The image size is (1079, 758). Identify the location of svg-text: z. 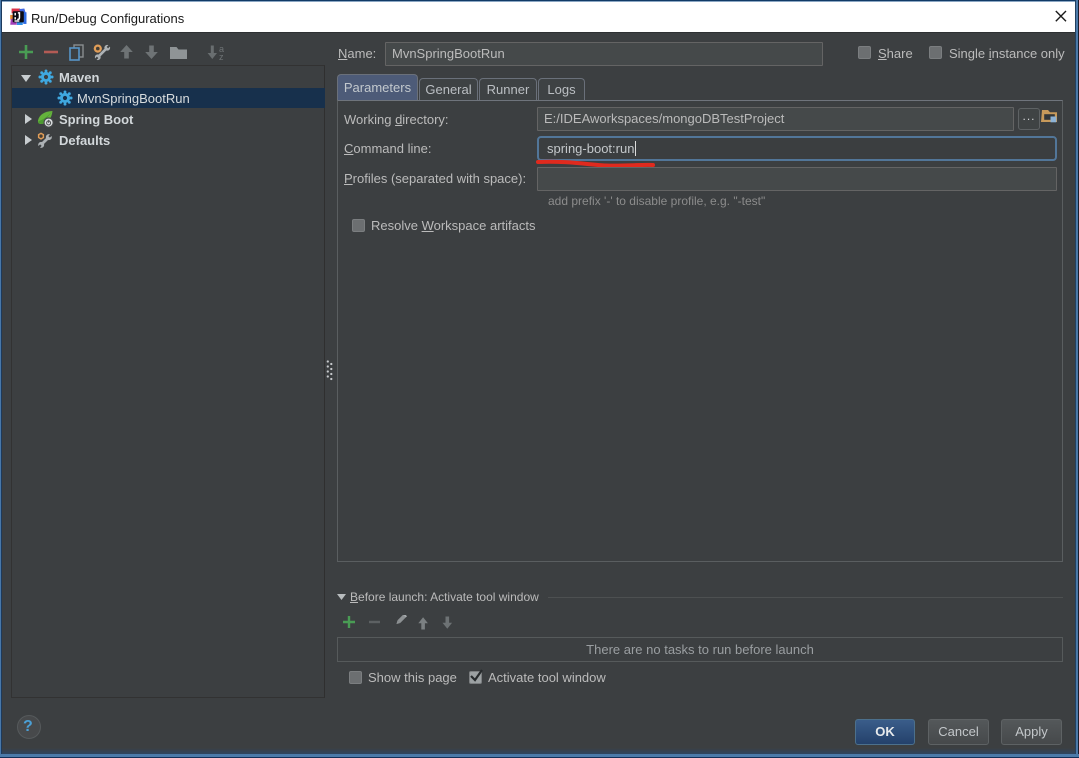
(221, 57).